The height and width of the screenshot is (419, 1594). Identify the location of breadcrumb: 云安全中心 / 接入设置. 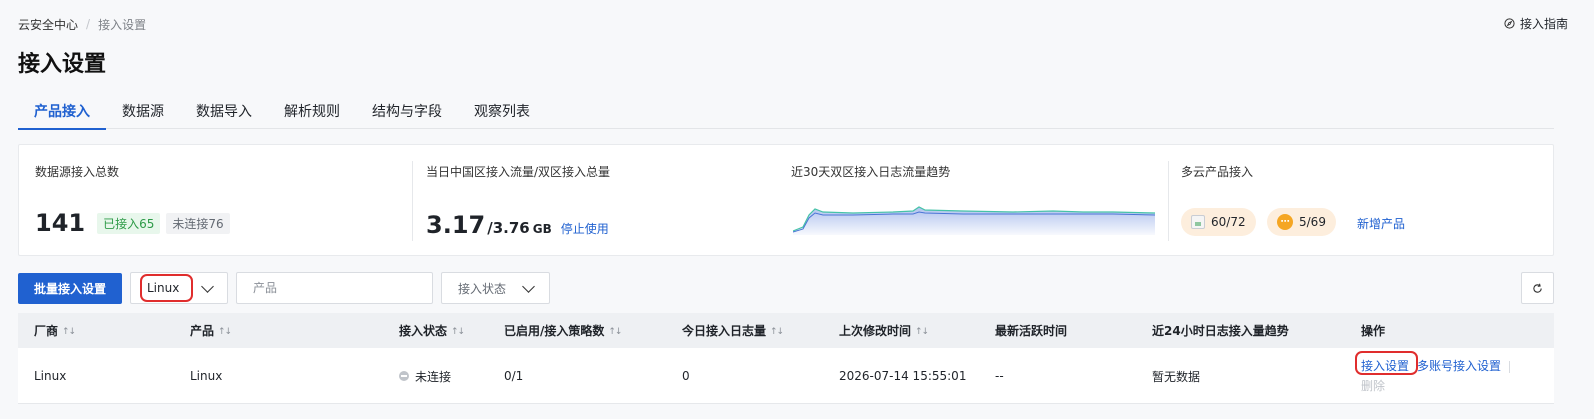
(82, 24).